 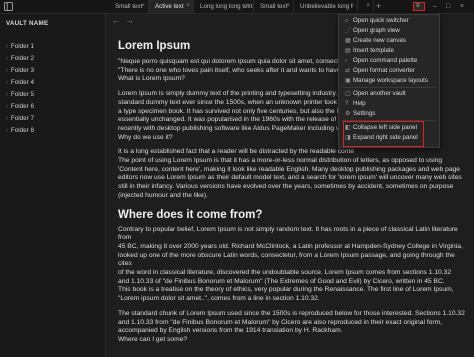 I want to click on folder-label: Folder 1, so click(x=22, y=46).